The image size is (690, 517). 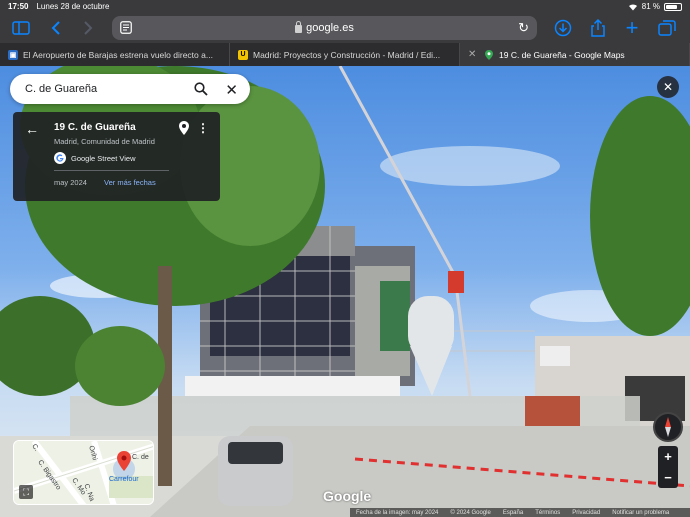 What do you see at coordinates (523, 28) in the screenshot?
I see `reload-icon: ↻` at bounding box center [523, 28].